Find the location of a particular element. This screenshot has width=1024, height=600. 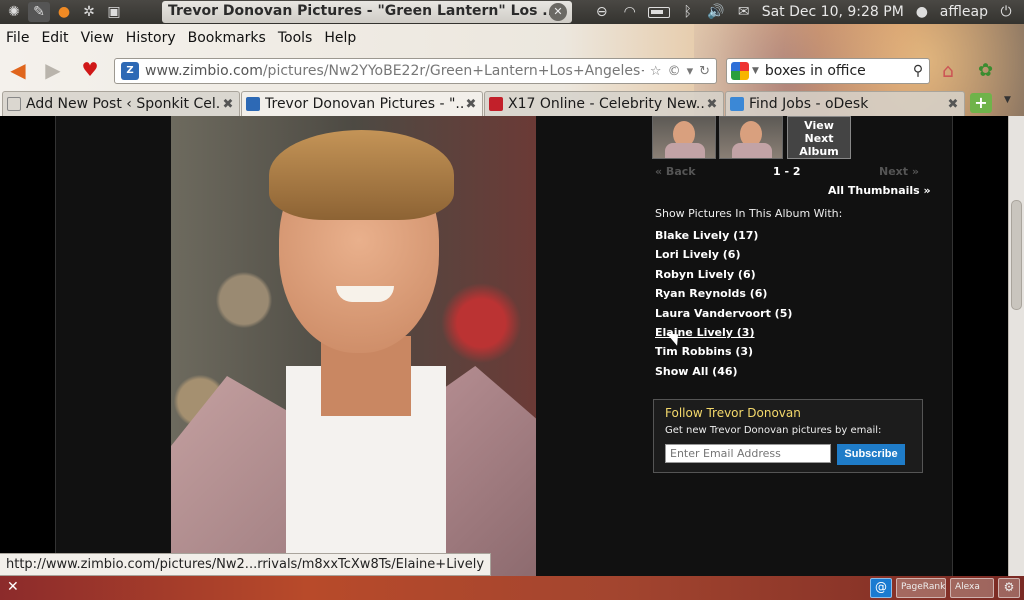

tab-odesk: Find Jobs - oDesk ✖ is located at coordinates (845, 103).